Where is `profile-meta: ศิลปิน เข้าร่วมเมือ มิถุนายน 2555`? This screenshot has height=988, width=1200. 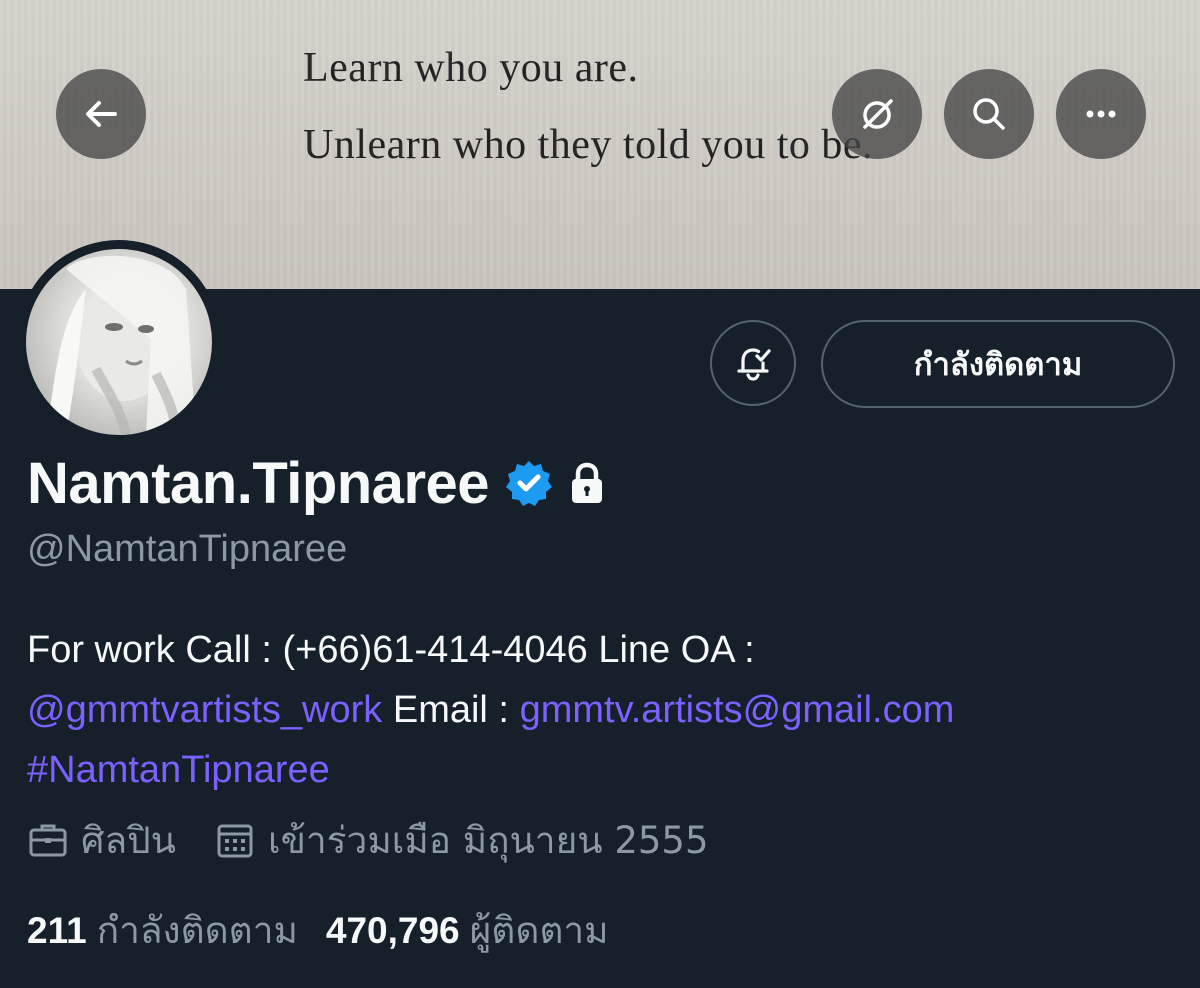
profile-meta: ศิลปิน เข้าร่วมเมือ มิถุนายน 2555 is located at coordinates (386, 840).